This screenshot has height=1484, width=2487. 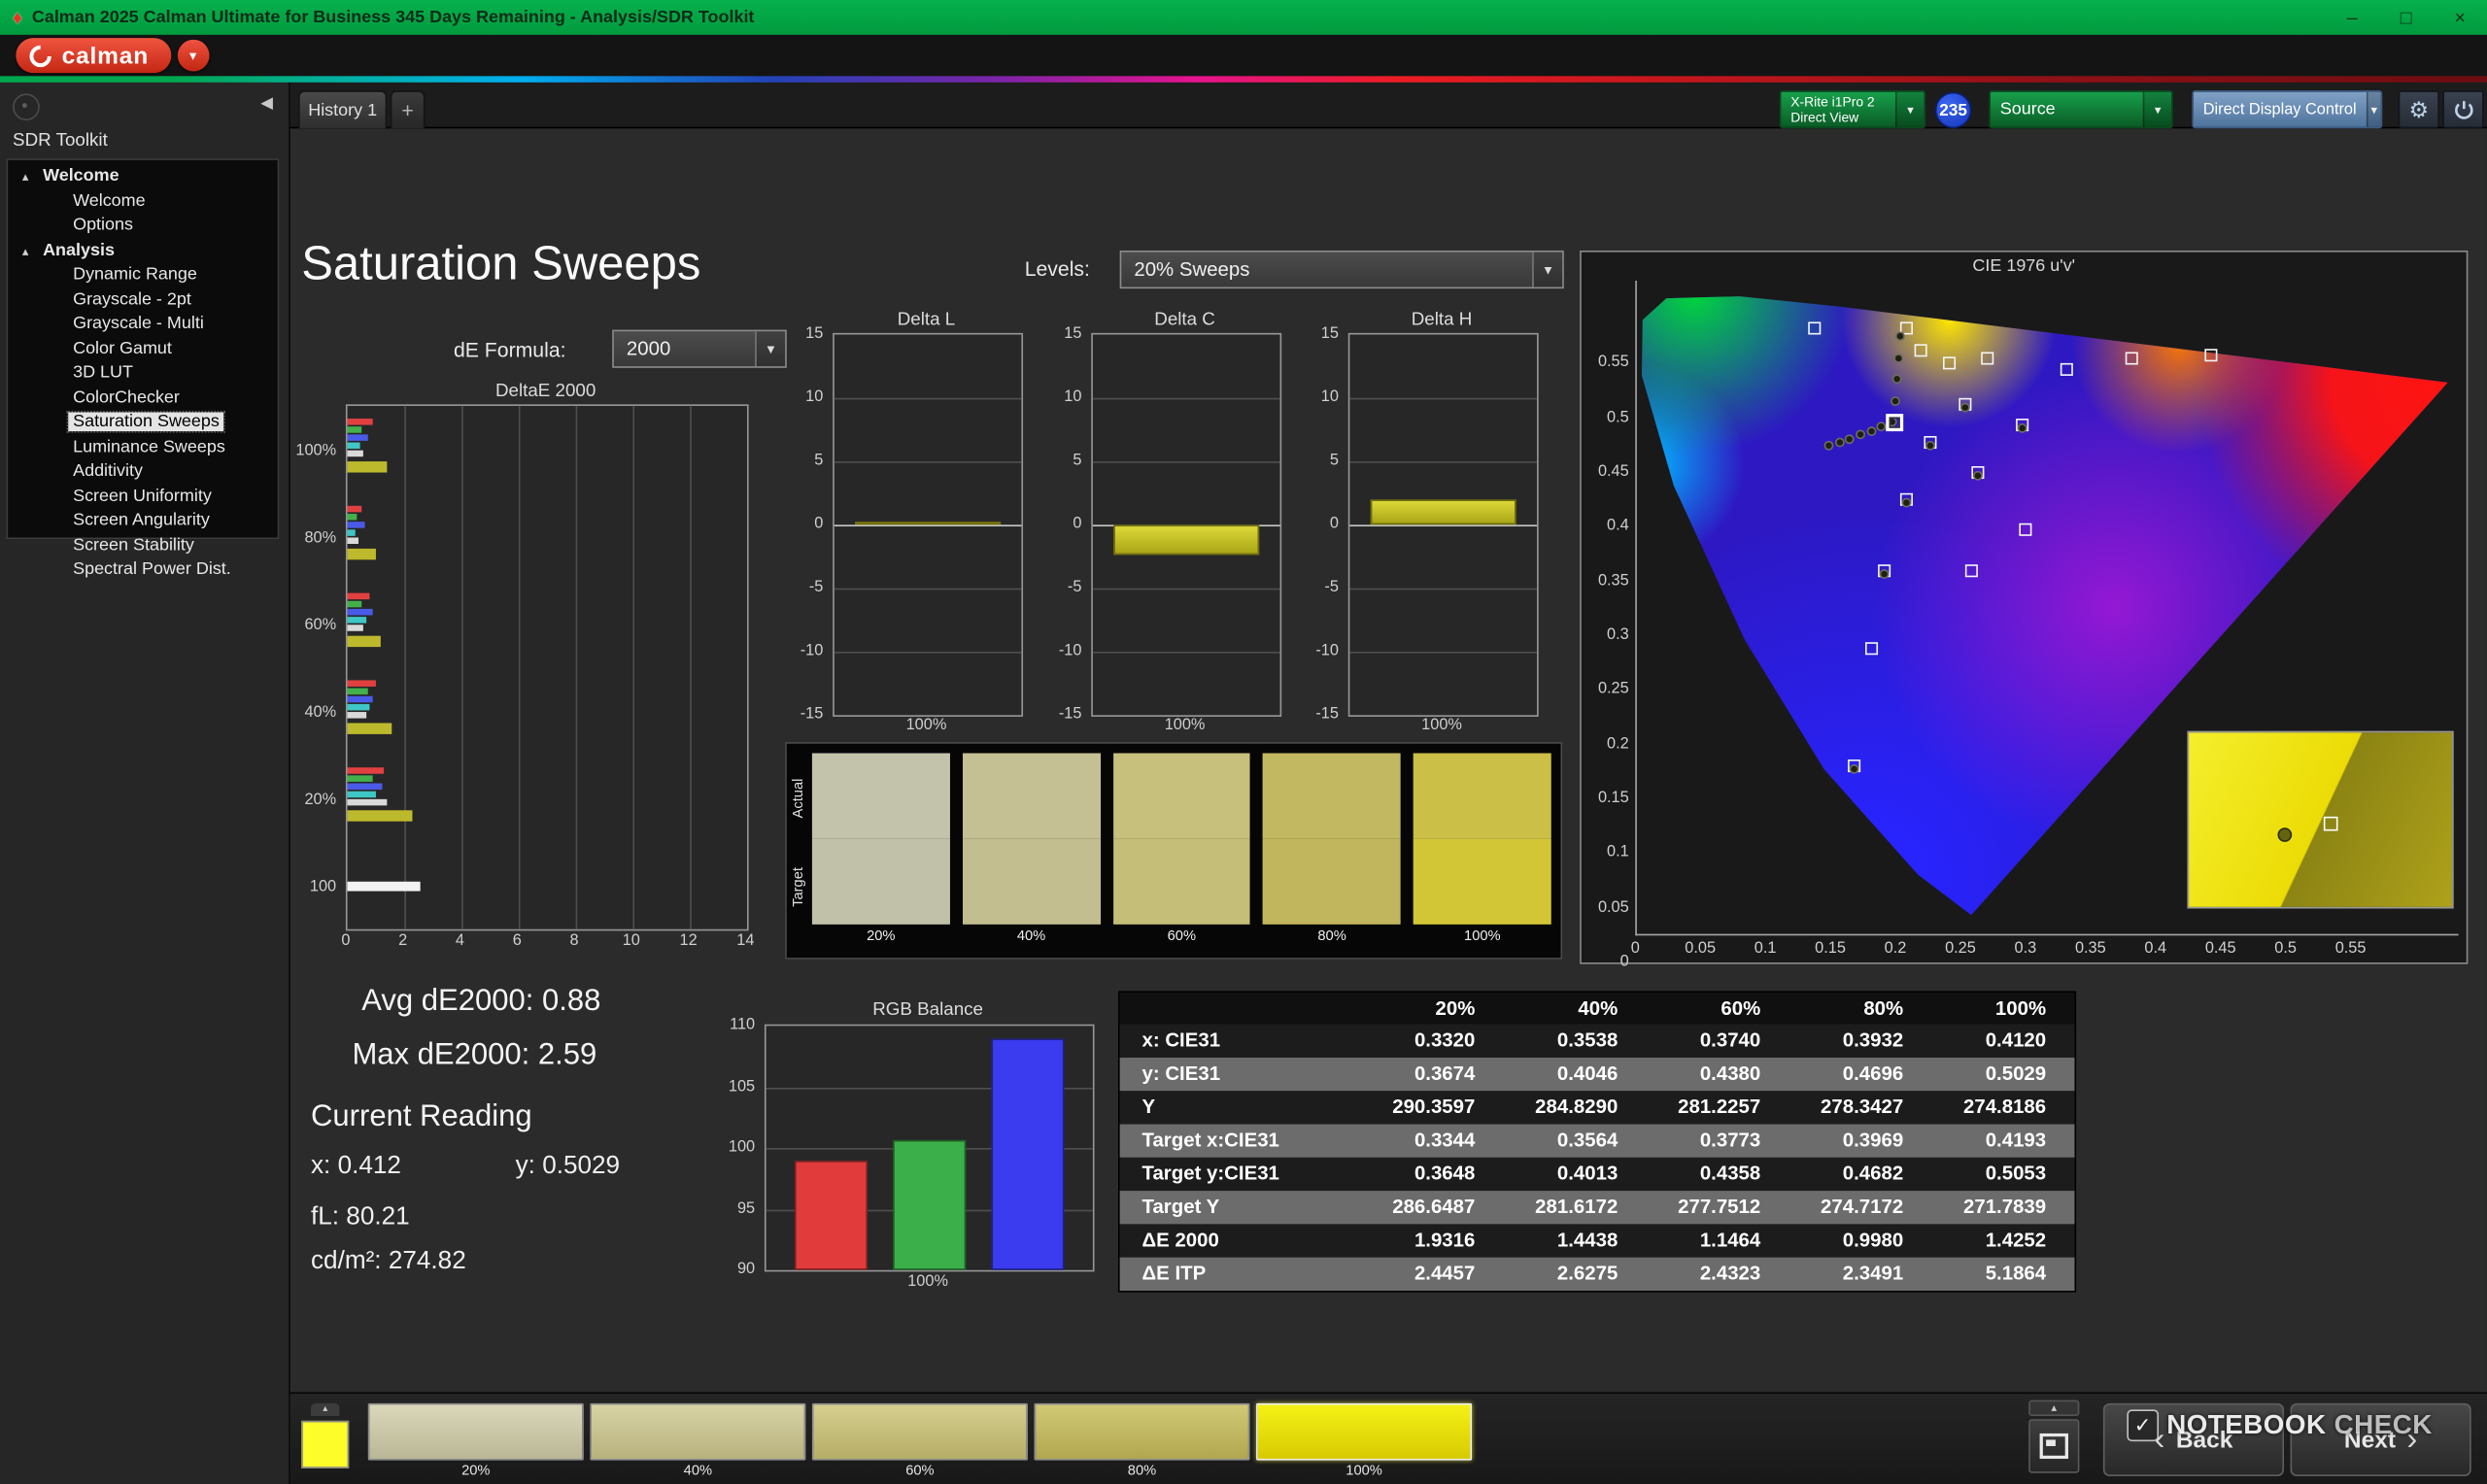 I want to click on sidebar-item-luminance-sweeps: Luminance Sweeps, so click(x=143, y=447).